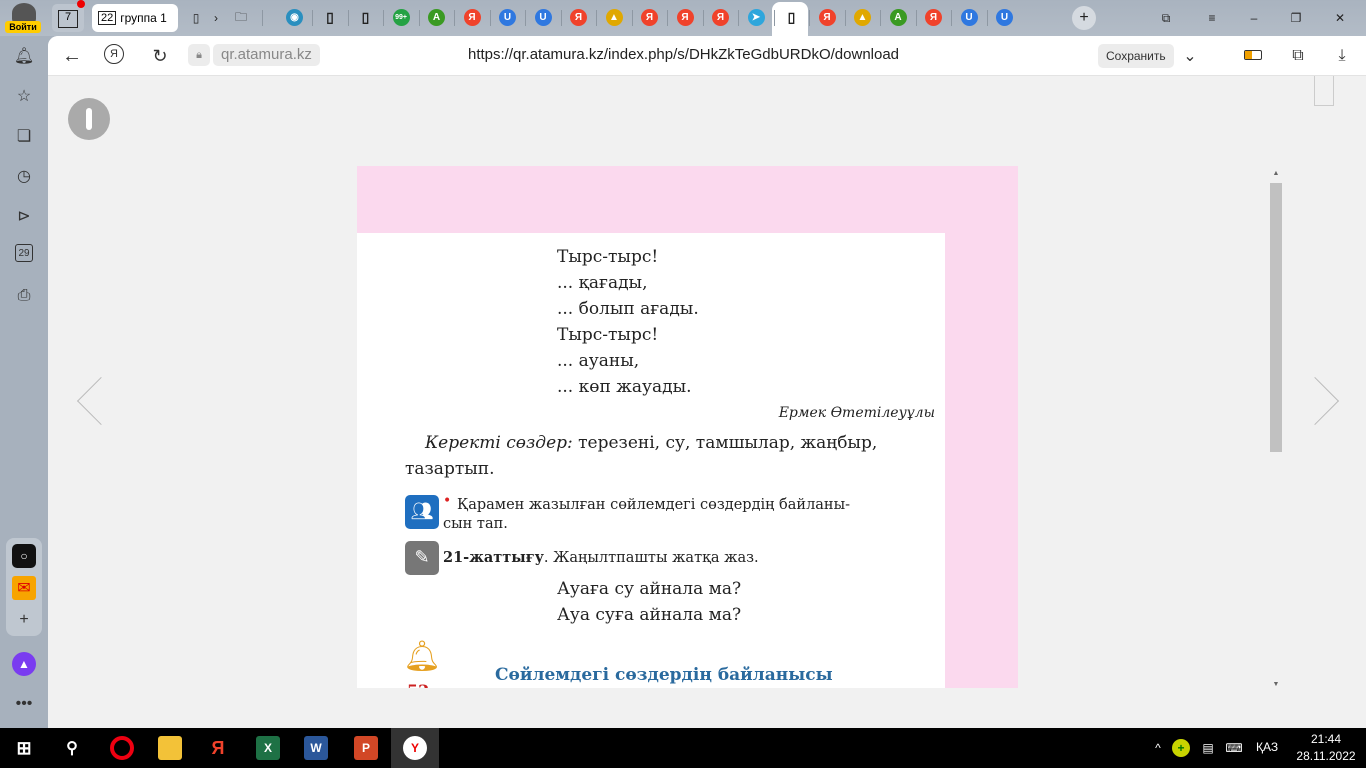 The image size is (1366, 768). Describe the element at coordinates (24, 748) in the screenshot. I see `start-icon: ⊞` at that location.